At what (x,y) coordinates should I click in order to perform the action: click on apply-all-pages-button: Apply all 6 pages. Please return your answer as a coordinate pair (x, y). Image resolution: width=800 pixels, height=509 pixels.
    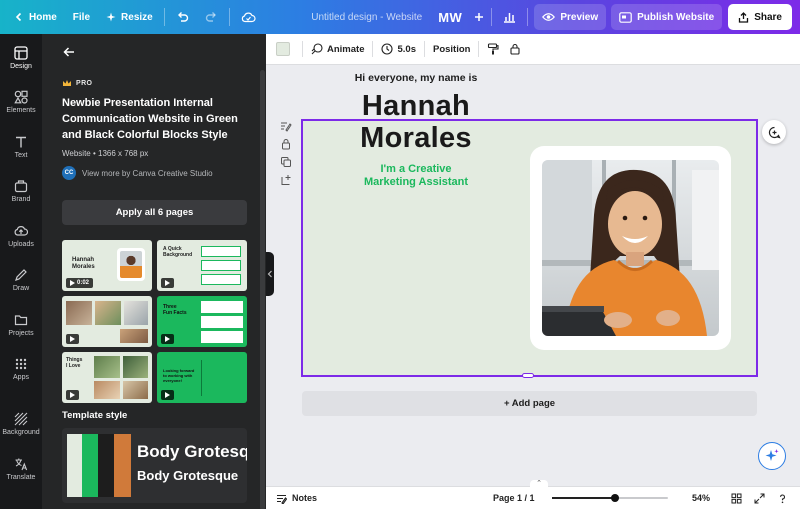
    Looking at the image, I should click on (154, 212).